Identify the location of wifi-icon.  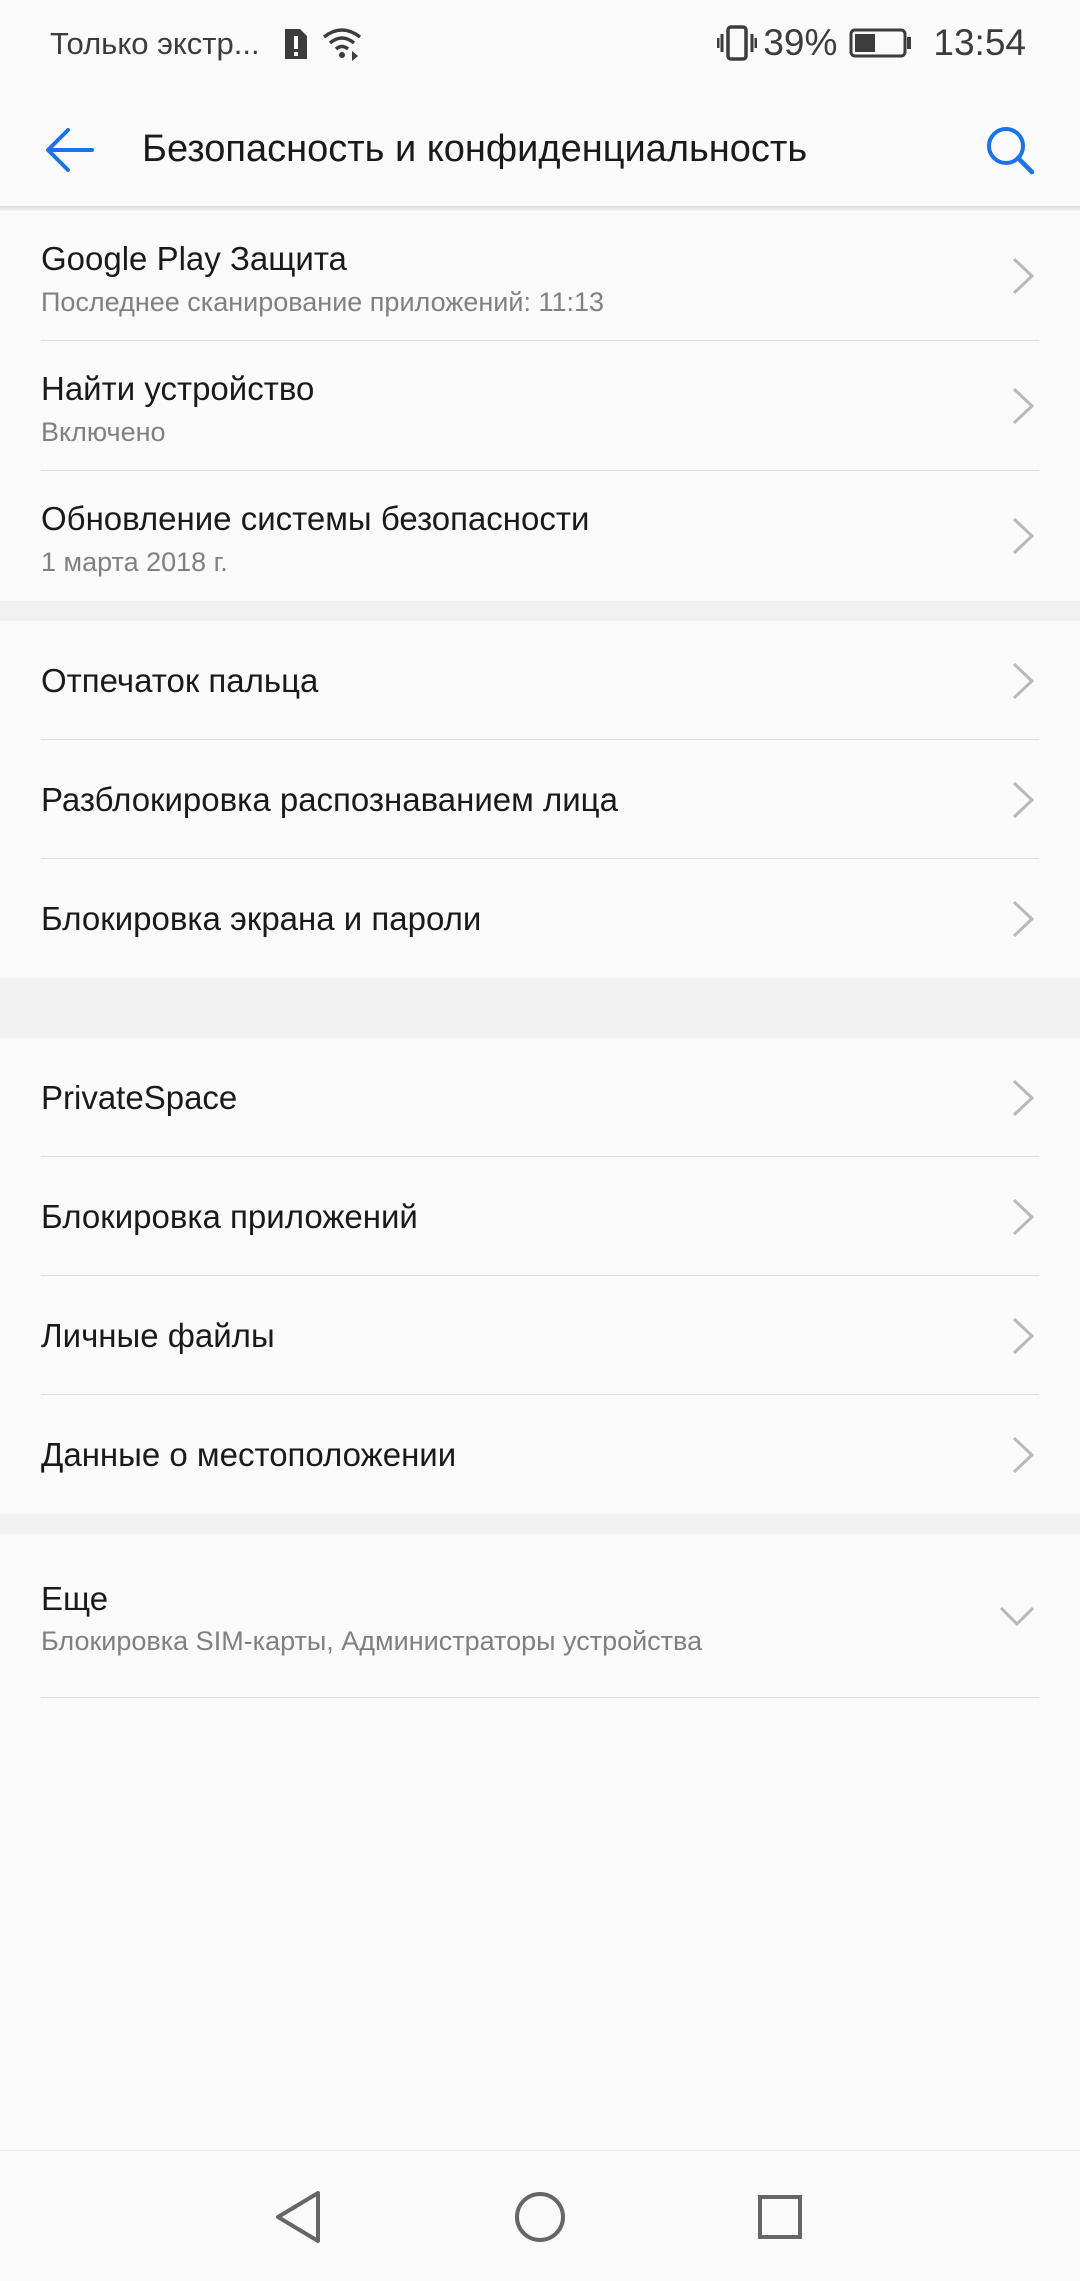
(342, 44).